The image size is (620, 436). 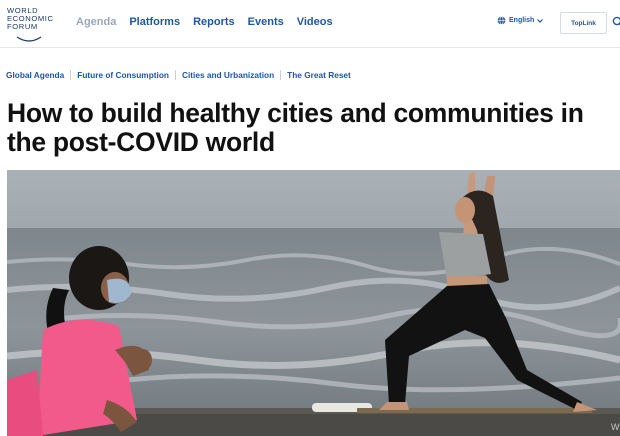 I want to click on chevron-down-icon, so click(x=540, y=20).